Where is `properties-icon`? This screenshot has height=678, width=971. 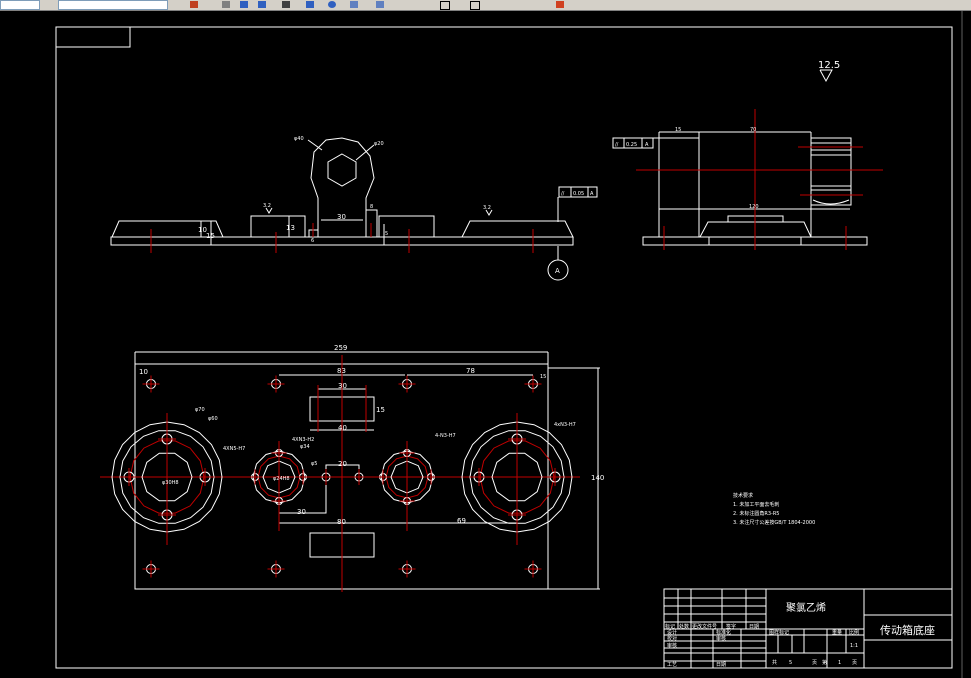
properties-icon is located at coordinates (226, 4).